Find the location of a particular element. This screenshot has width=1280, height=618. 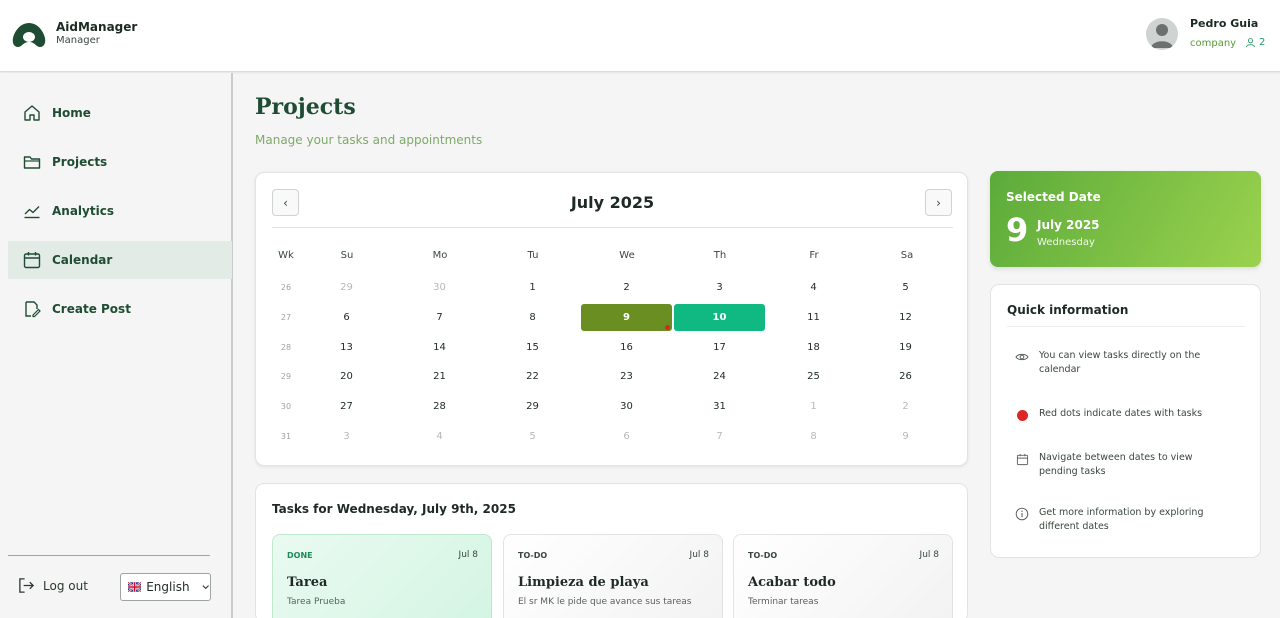

calendar-day-number: 23 is located at coordinates (626, 376).